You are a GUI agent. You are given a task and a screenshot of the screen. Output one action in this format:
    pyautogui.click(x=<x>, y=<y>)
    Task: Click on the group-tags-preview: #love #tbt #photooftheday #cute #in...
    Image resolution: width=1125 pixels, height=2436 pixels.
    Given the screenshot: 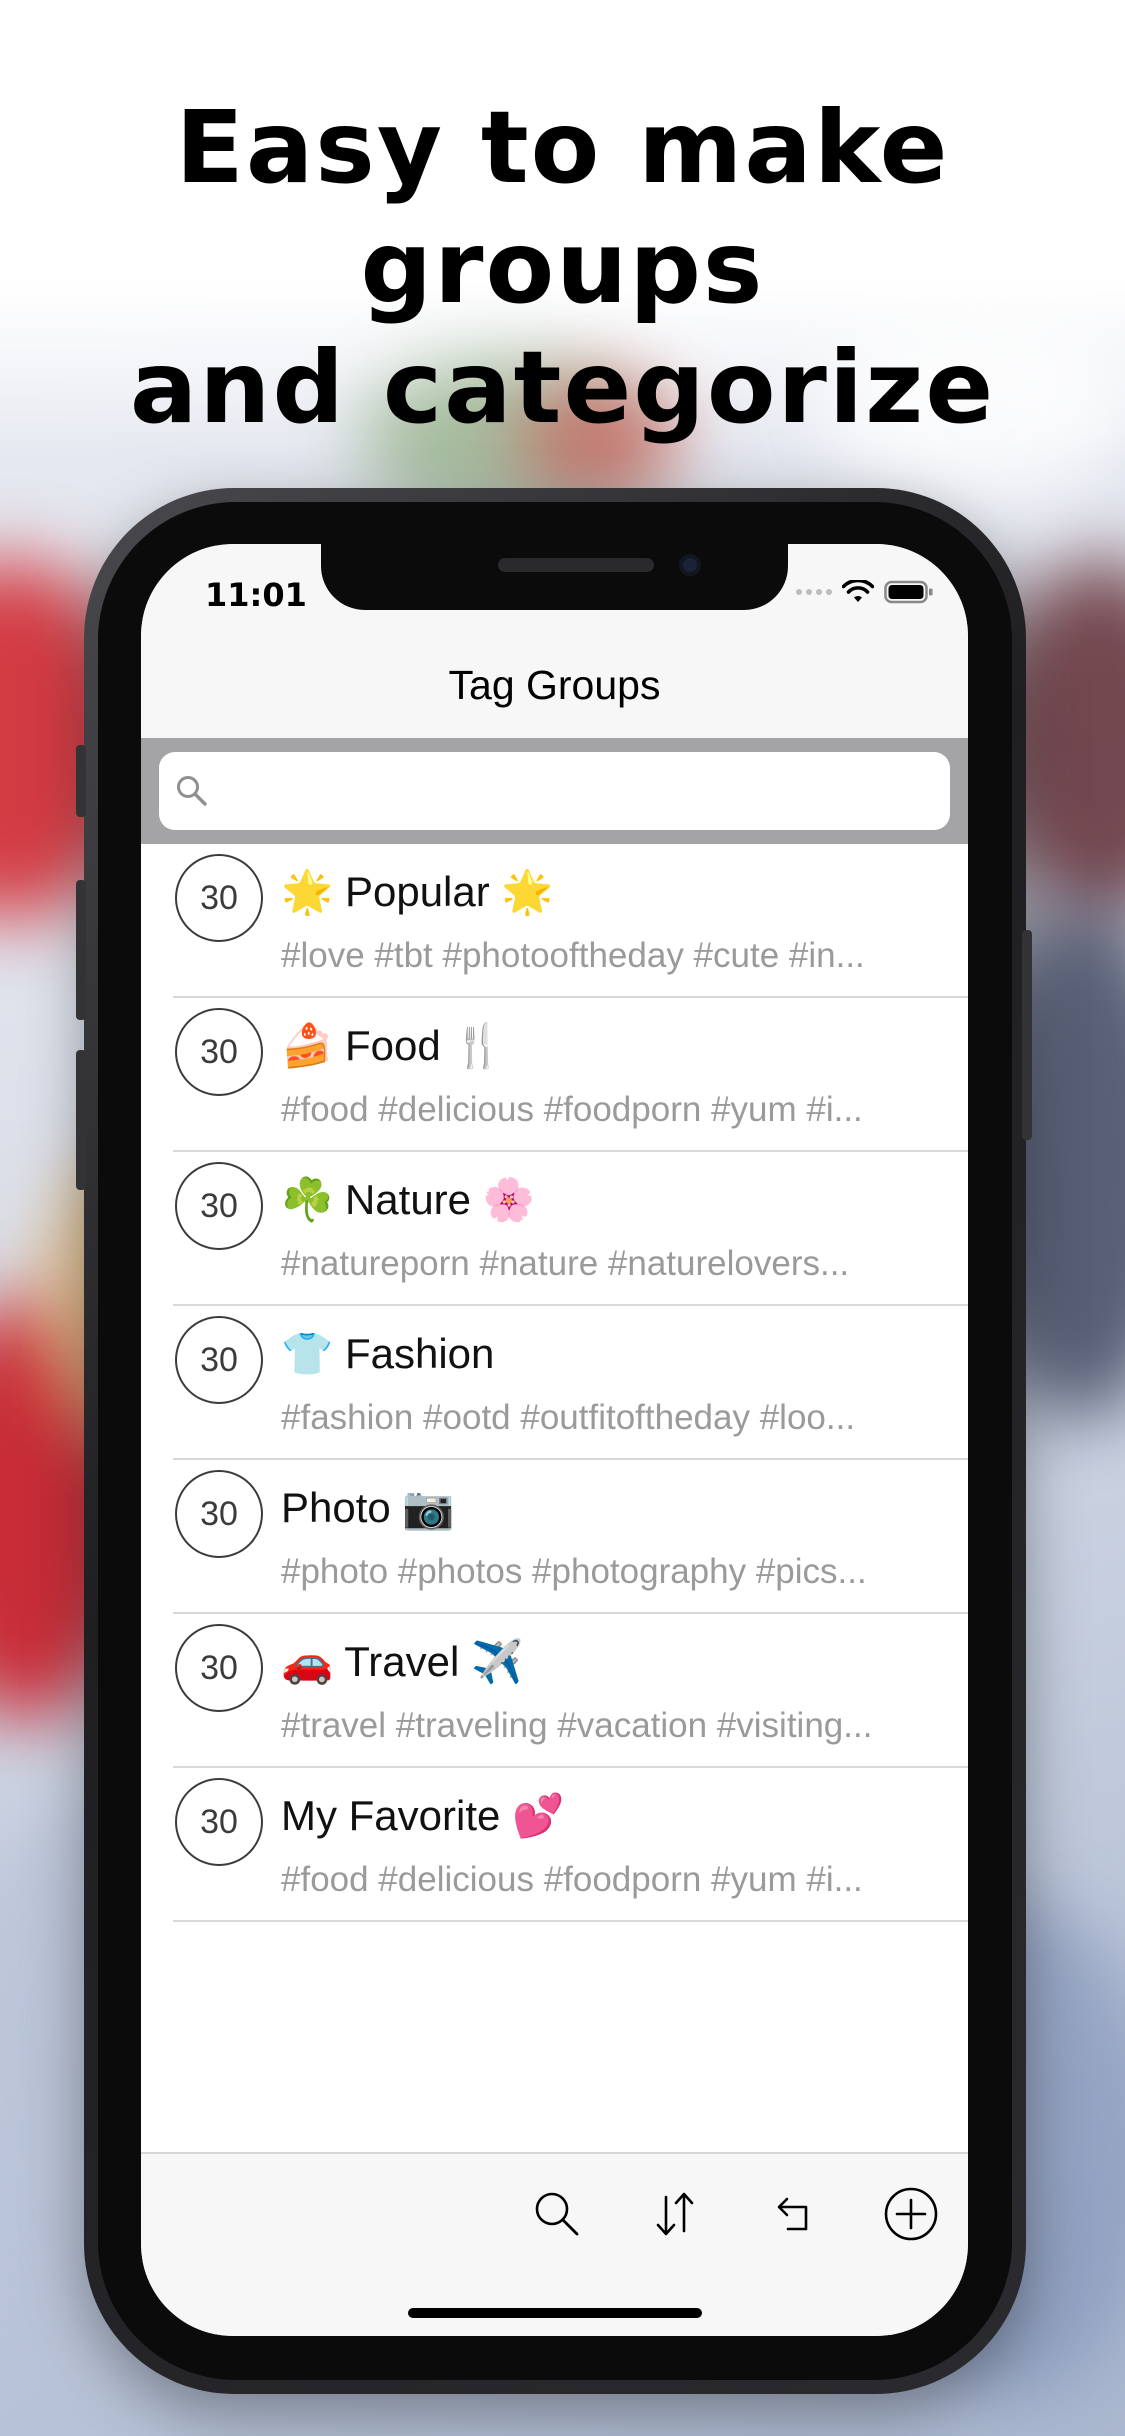 What is the action you would take?
    pyautogui.click(x=573, y=955)
    